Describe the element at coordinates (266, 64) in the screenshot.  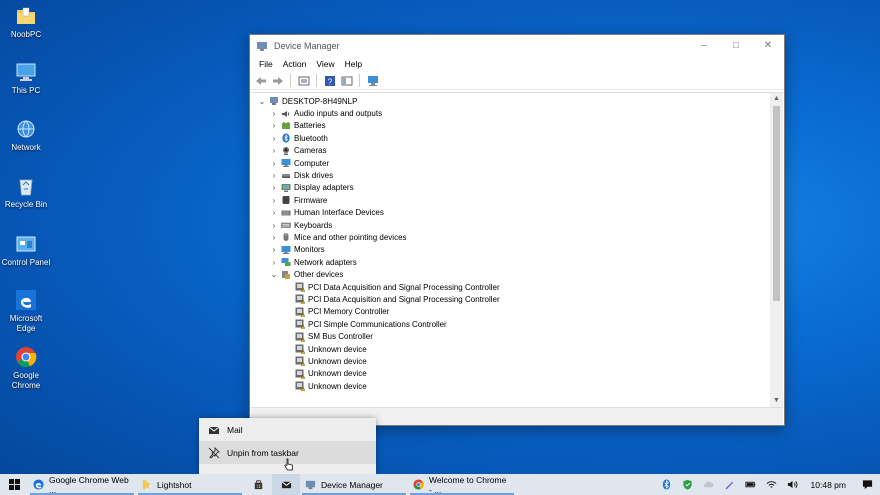
I see `menu-file: File` at that location.